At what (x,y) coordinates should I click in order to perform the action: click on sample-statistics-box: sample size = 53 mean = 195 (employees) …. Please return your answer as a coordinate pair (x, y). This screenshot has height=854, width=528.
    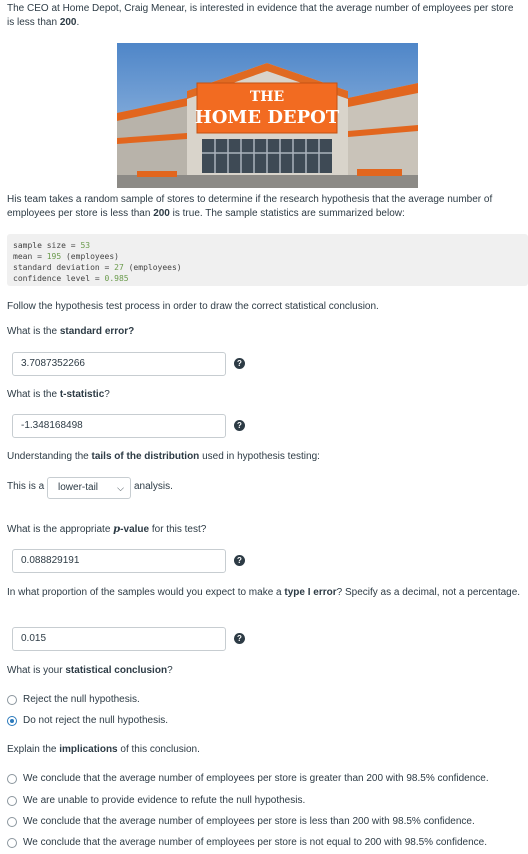
    Looking at the image, I should click on (267, 260).